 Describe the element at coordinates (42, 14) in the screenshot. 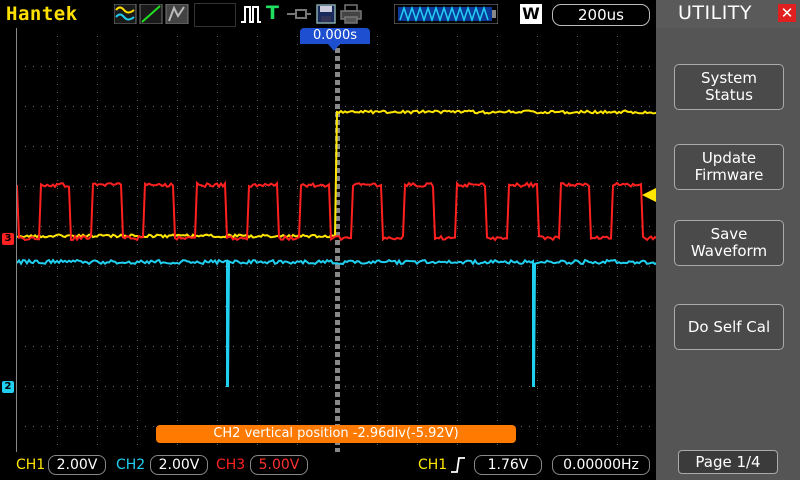

I see `brand-logo: Hantek` at that location.